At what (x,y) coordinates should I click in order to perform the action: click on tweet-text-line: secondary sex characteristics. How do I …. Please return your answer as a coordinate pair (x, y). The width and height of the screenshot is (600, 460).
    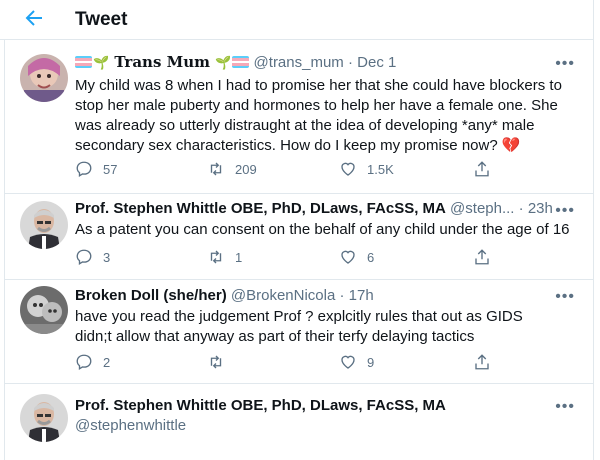
    Looking at the image, I should click on (298, 145).